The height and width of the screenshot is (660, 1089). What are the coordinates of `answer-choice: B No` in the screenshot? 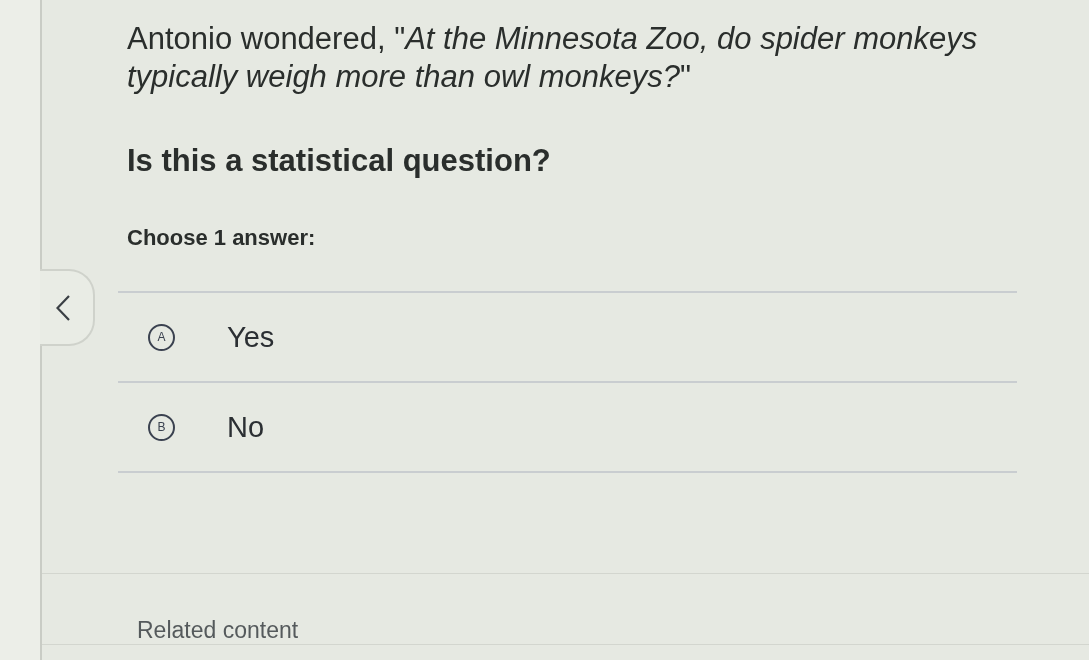 It's located at (567, 427).